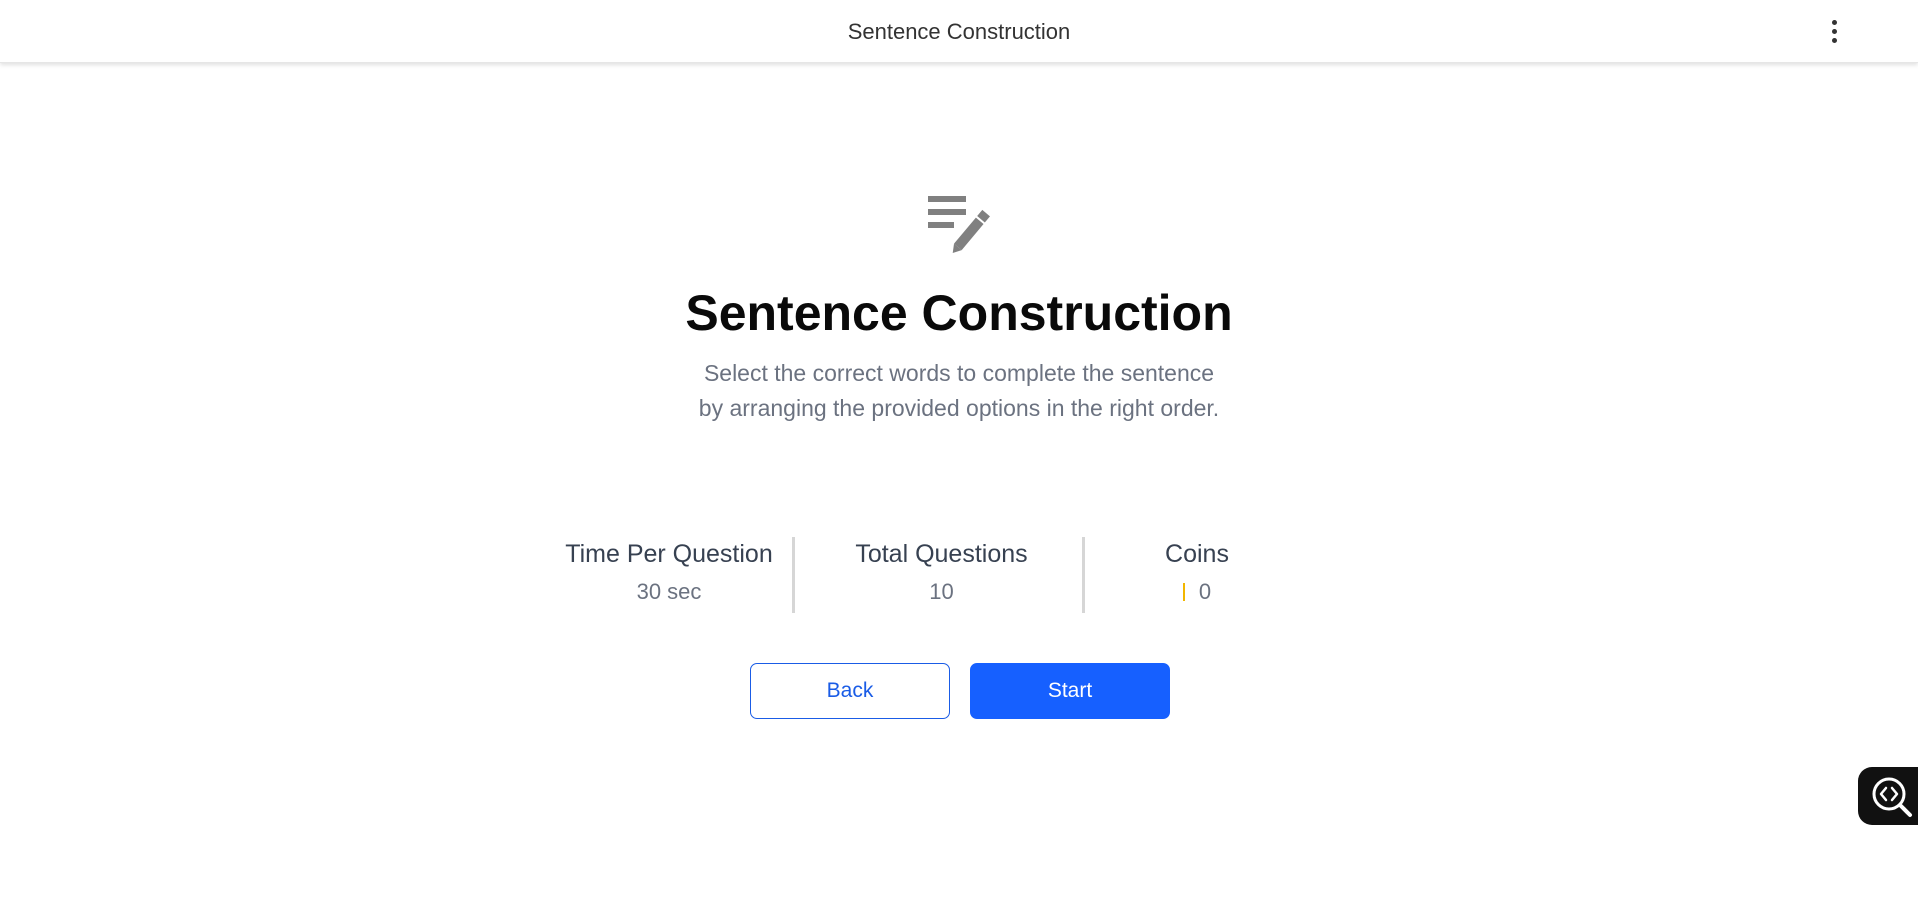 This screenshot has height=905, width=1918. Describe the element at coordinates (959, 313) in the screenshot. I see `page-title: Sentence Construction` at that location.